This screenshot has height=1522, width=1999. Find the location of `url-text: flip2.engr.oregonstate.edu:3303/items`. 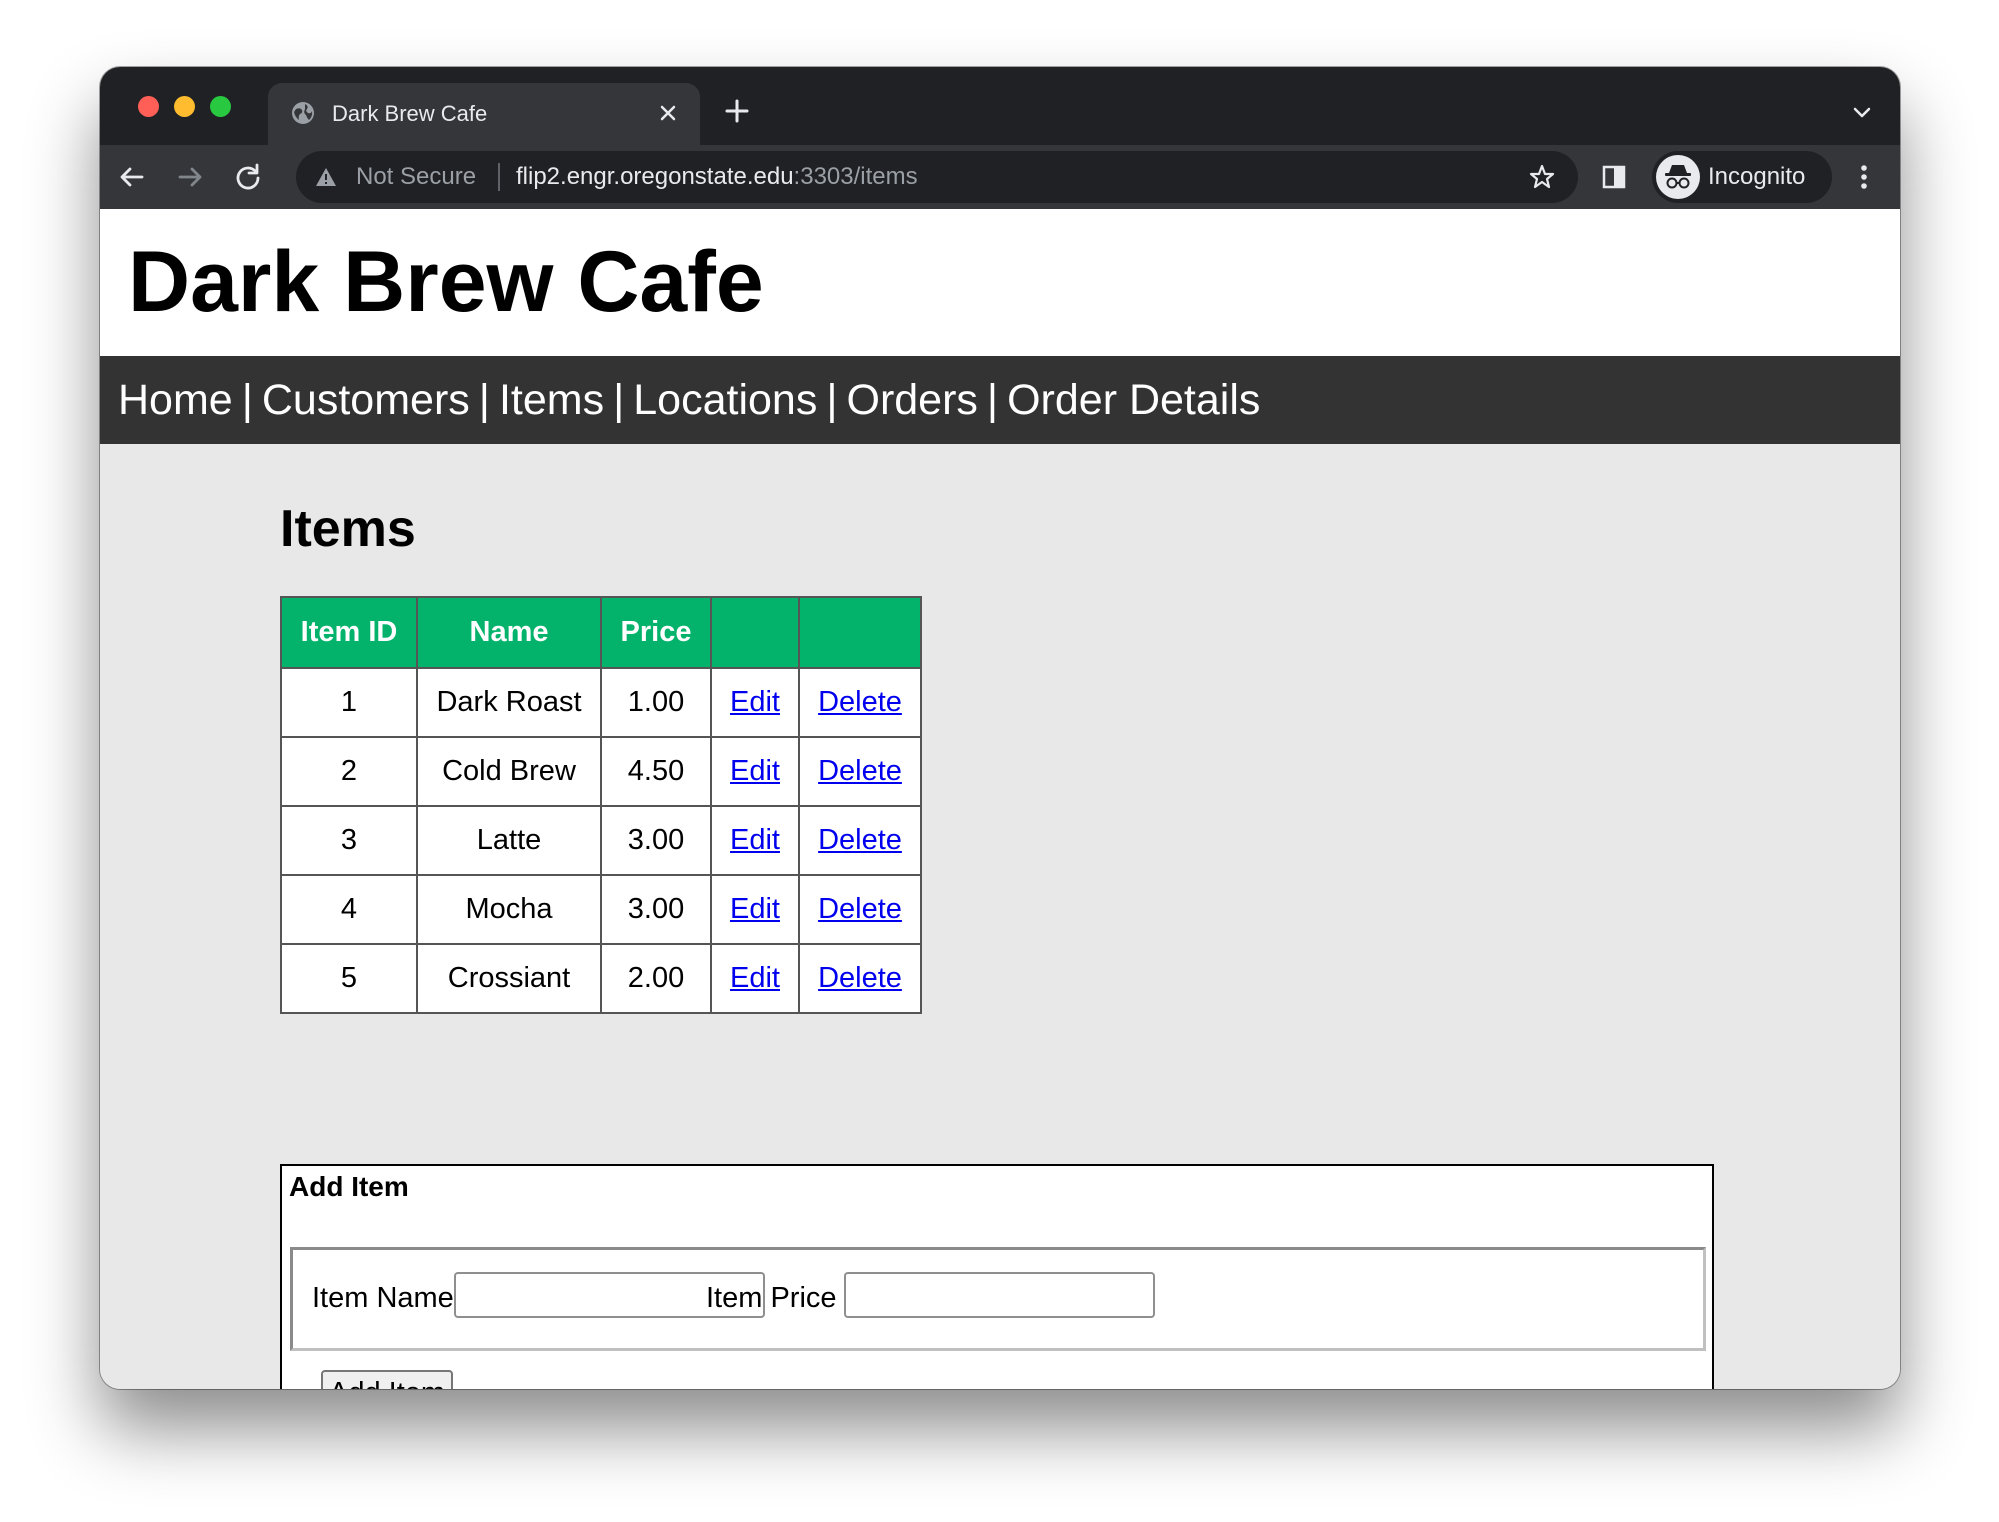

url-text: flip2.engr.oregonstate.edu:3303/items is located at coordinates (717, 177).